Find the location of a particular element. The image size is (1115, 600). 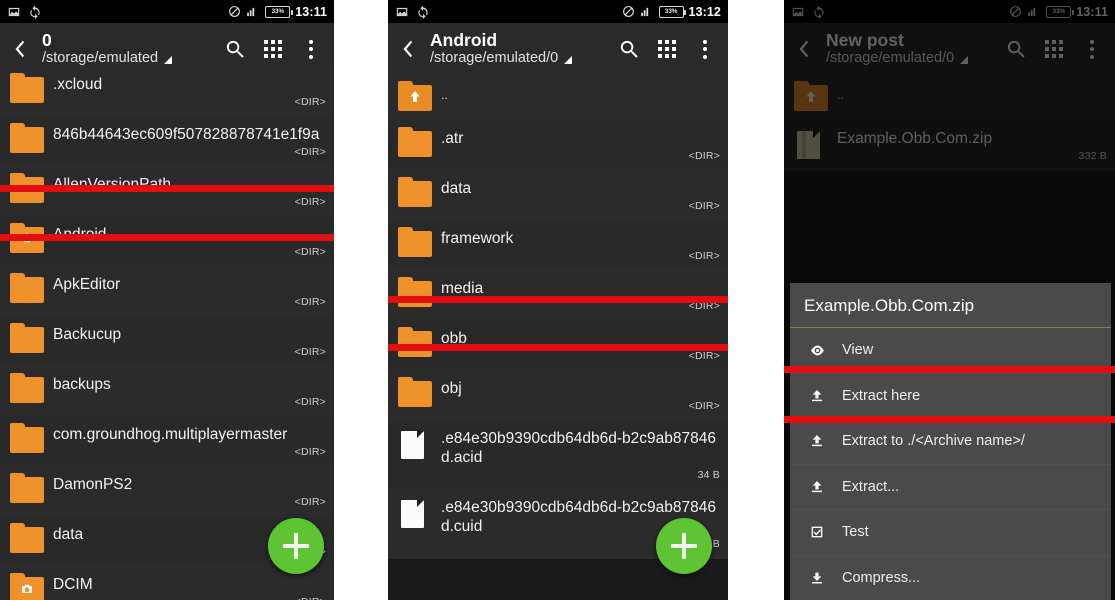

list-item: AllenVersionPath<DIR> is located at coordinates (167, 192).